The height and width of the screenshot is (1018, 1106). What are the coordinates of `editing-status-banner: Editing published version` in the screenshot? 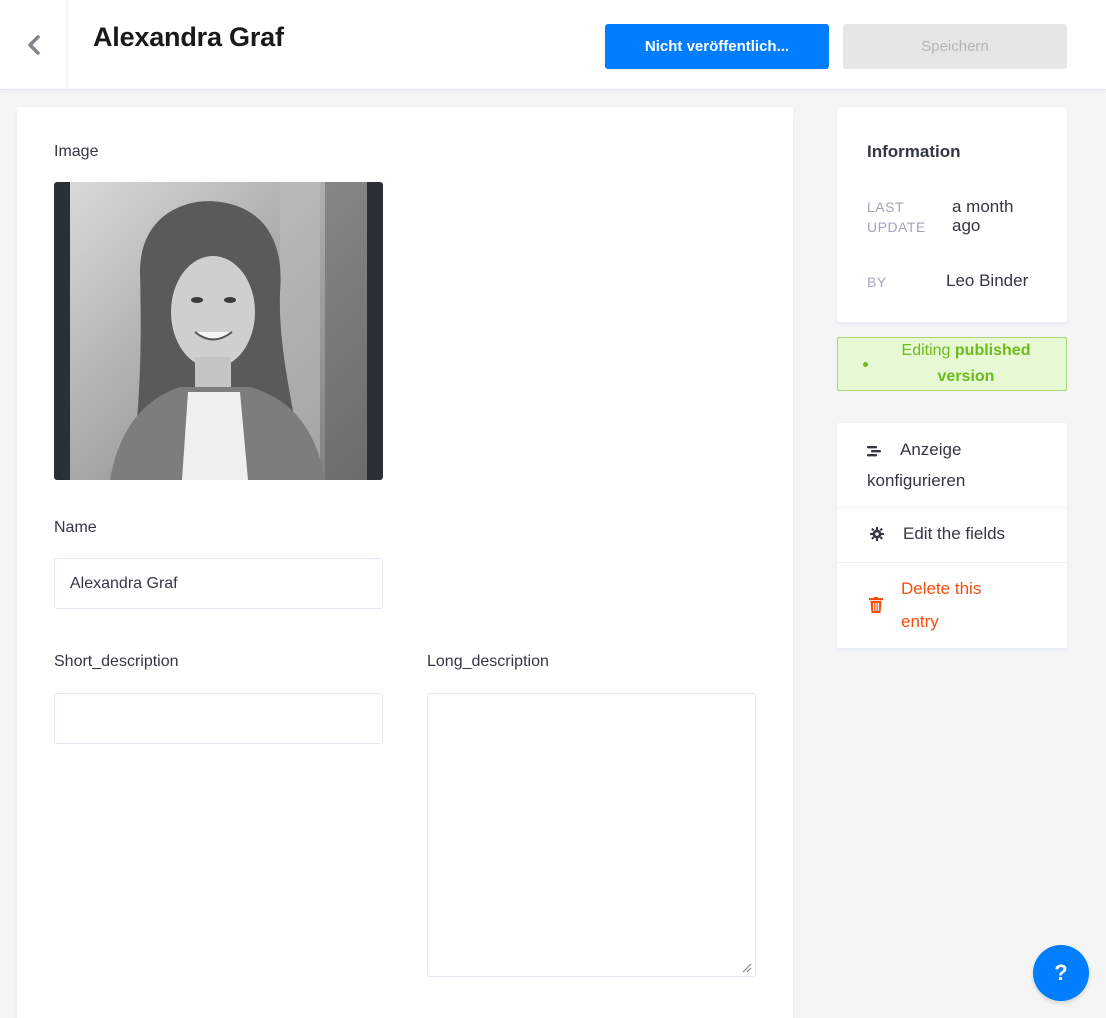 It's located at (952, 364).